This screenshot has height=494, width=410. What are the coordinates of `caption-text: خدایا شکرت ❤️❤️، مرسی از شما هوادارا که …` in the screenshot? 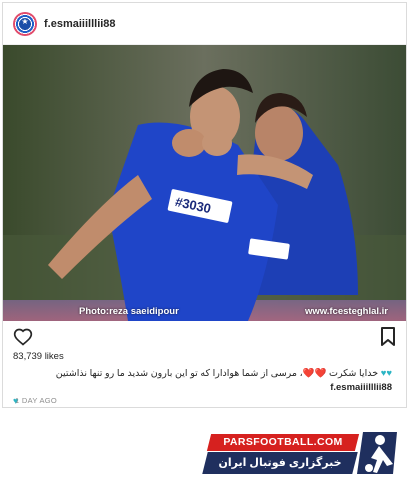 It's located at (217, 373).